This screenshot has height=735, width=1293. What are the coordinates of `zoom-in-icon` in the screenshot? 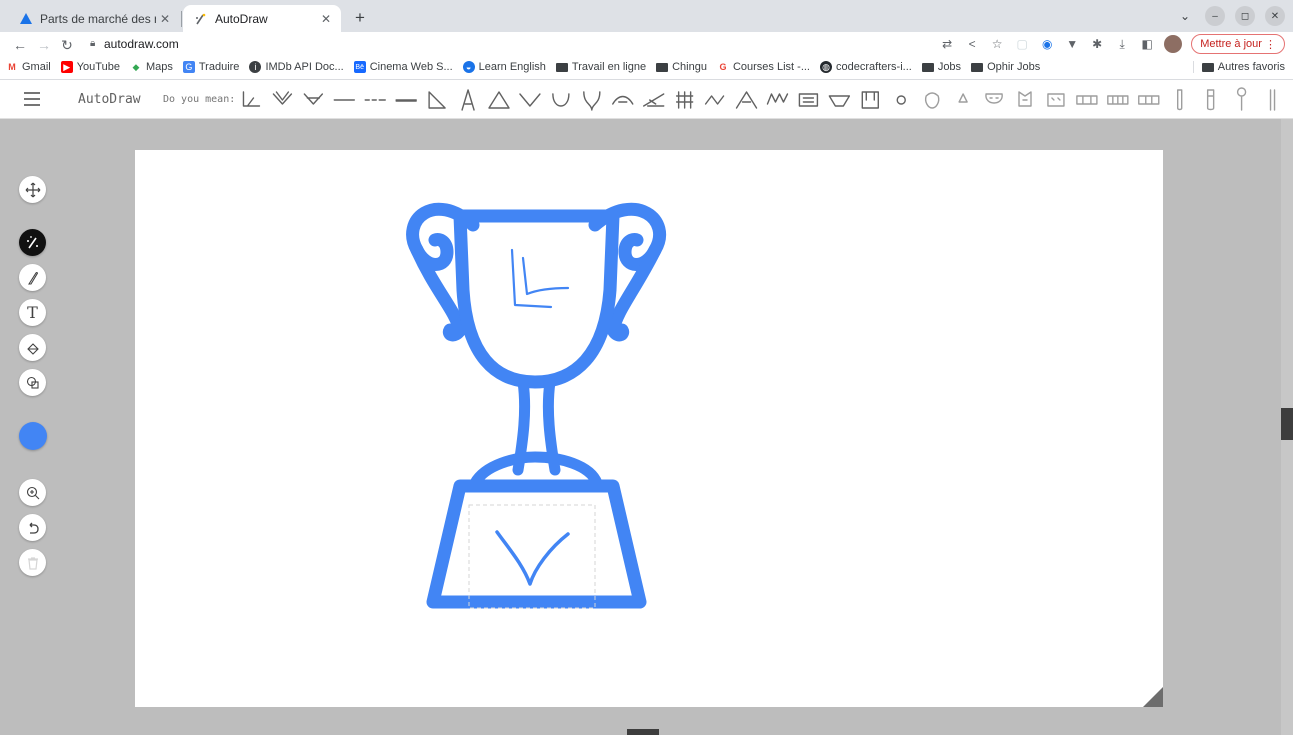 It's located at (32, 492).